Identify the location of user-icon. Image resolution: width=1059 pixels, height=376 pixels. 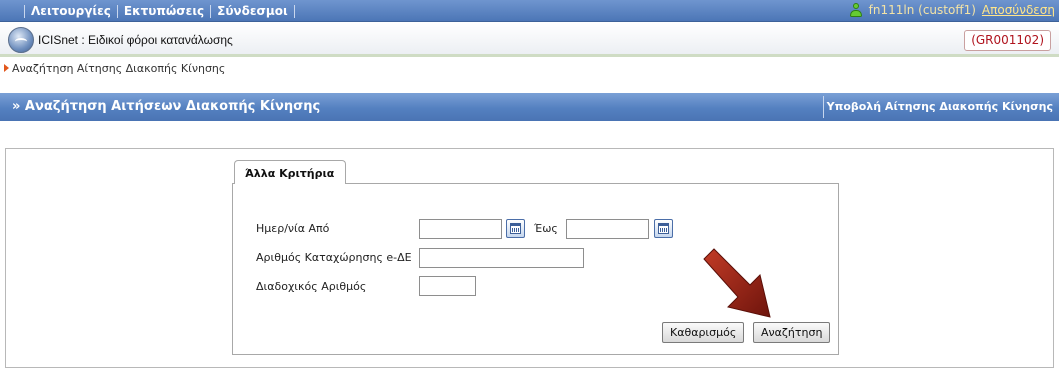
(856, 10).